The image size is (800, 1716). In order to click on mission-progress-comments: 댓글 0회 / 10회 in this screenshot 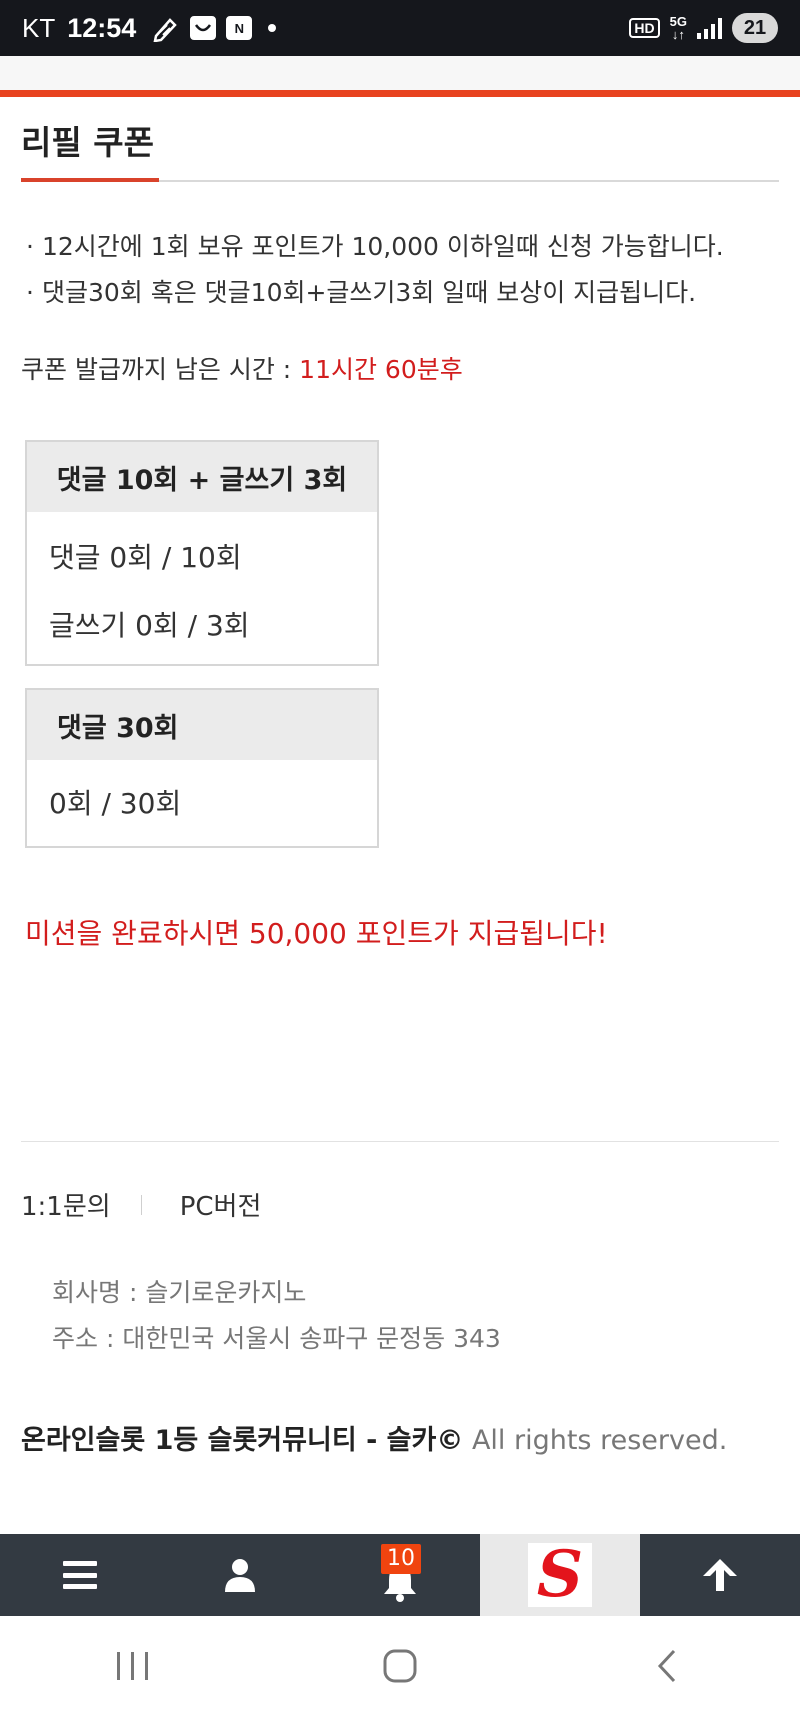, I will do `click(145, 557)`.